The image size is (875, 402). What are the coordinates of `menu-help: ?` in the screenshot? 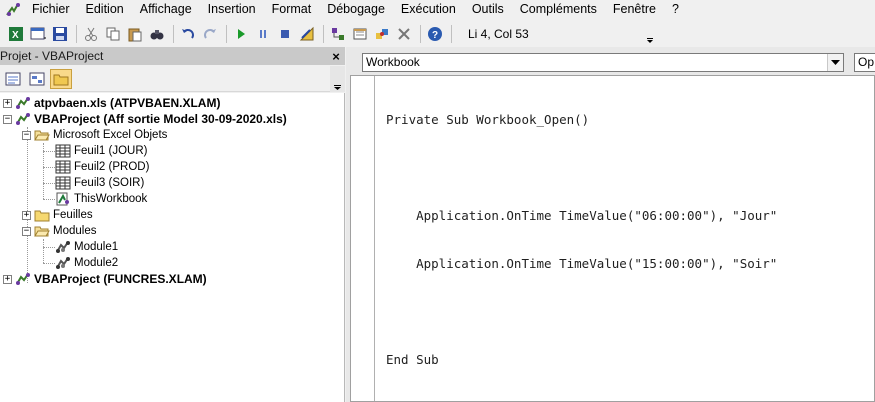 It's located at (675, 10).